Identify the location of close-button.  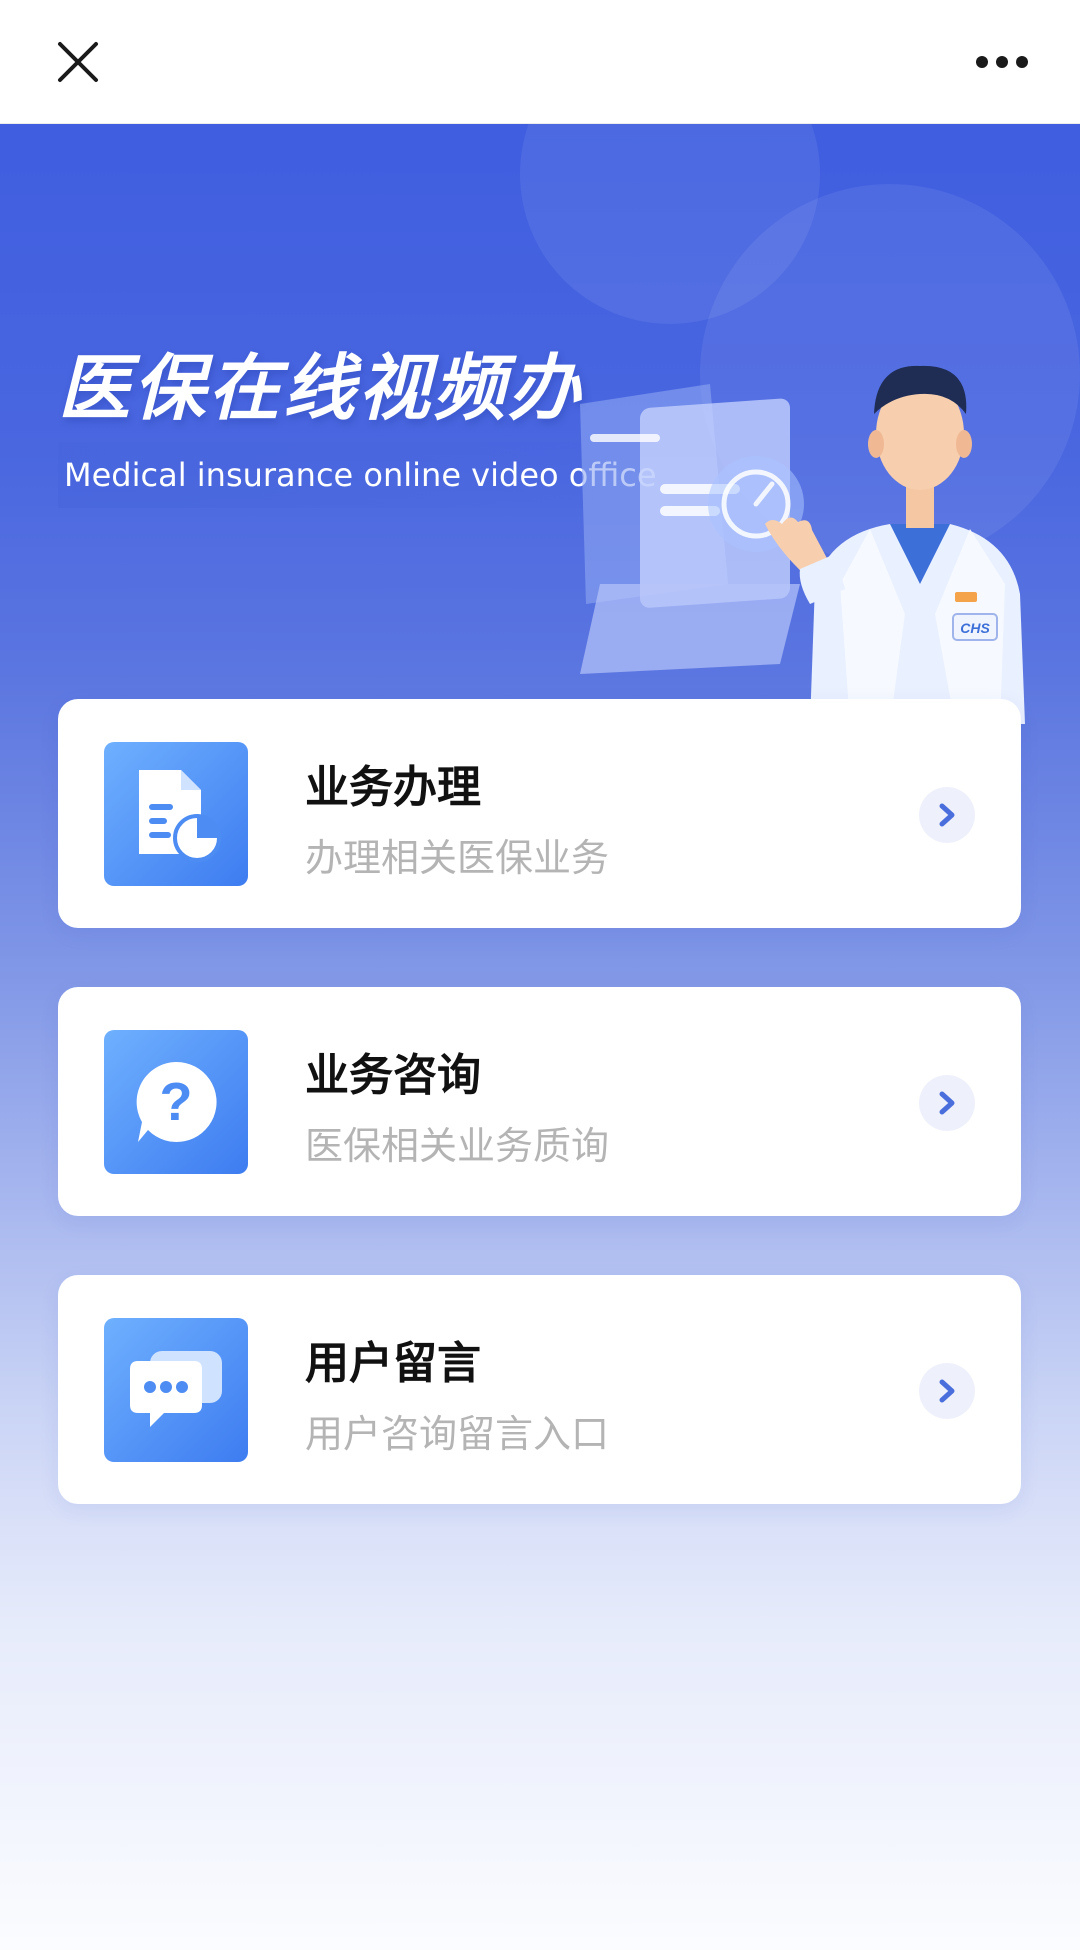
(78, 62).